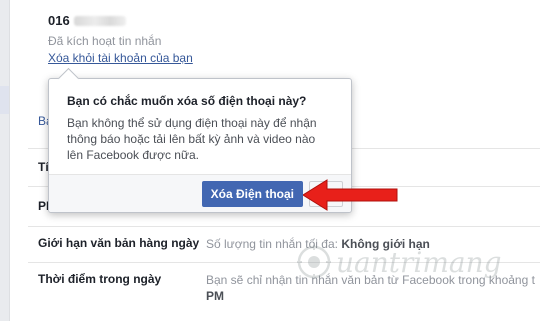 The width and height of the screenshot is (540, 321). I want to click on daily-limit-prefix: Số lượng tin nhắn tối đa:, so click(272, 244).